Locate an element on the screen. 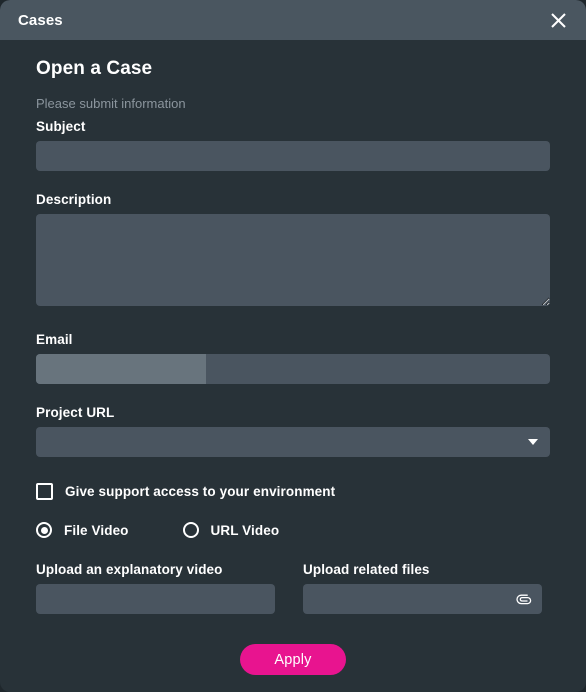 Image resolution: width=586 pixels, height=692 pixels. page-title: Open a Case is located at coordinates (94, 68).